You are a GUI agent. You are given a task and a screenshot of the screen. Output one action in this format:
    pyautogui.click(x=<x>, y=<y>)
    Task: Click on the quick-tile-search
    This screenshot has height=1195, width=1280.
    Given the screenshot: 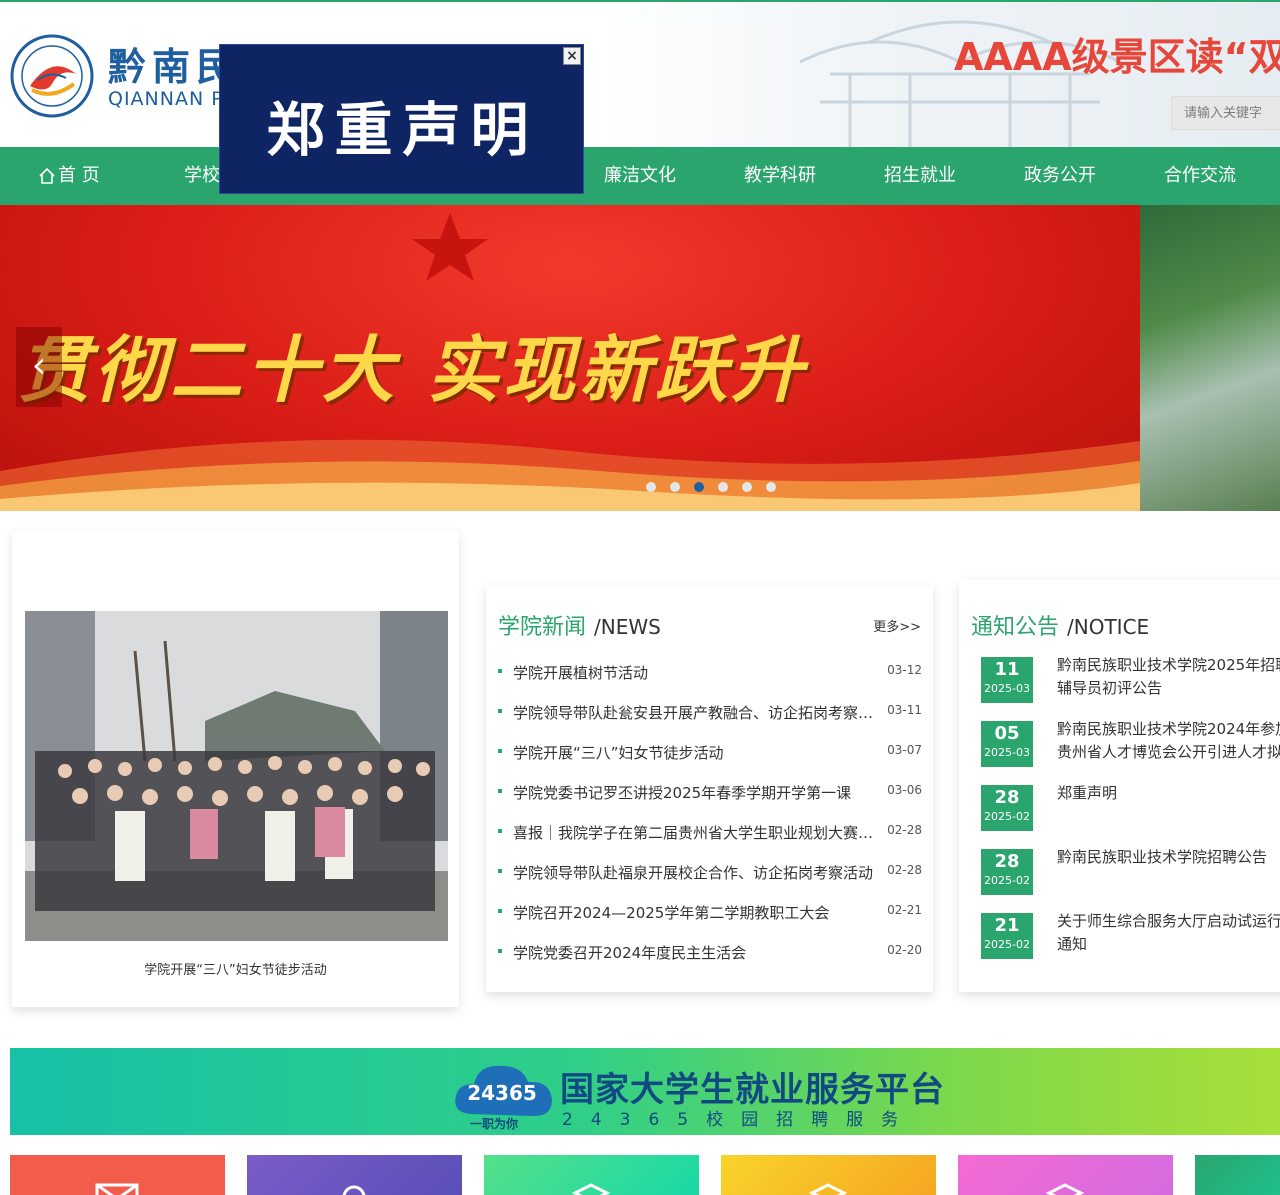 What is the action you would take?
    pyautogui.click(x=354, y=1175)
    